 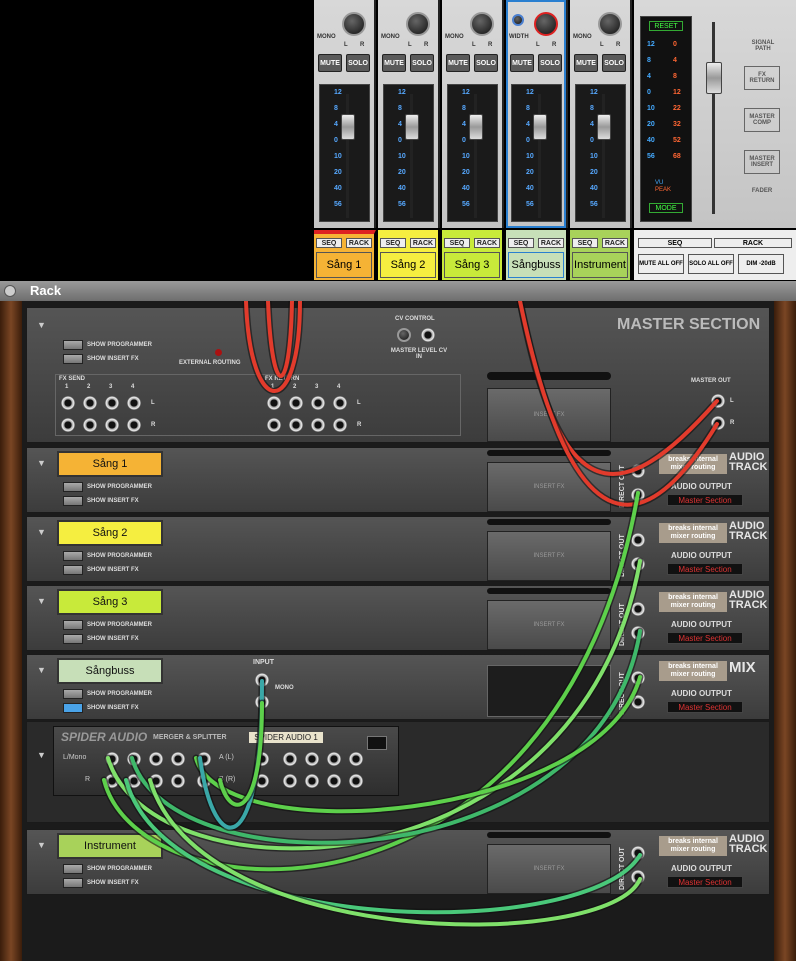 I want to click on master-scale-label: 22, so click(x=677, y=108).